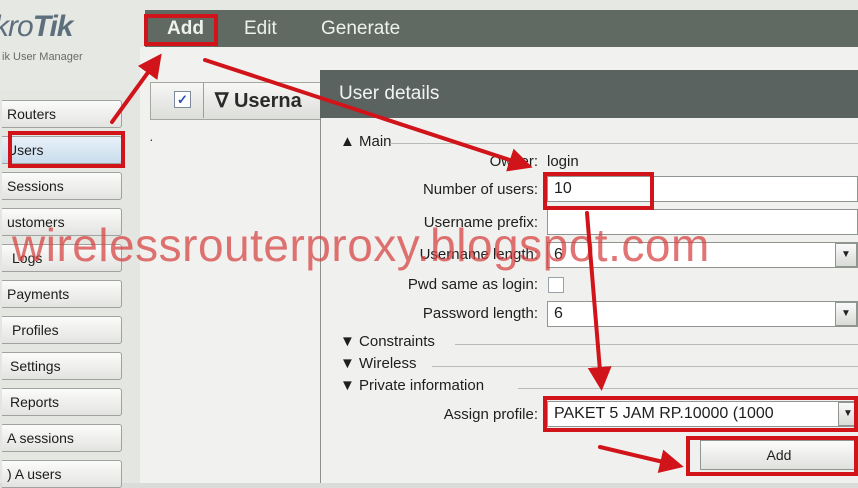 This screenshot has height=488, width=858. I want to click on arrow-to-add-button, so click(641, 459).